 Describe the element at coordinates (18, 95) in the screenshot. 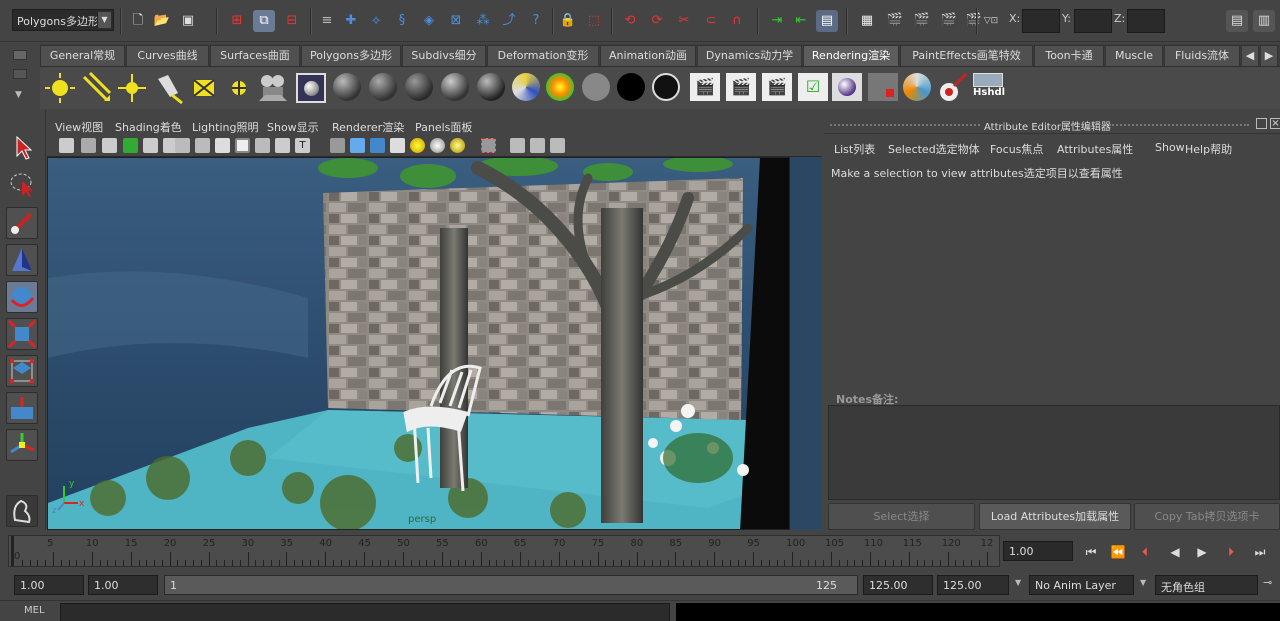

I see `shelf-collapse-icon: ▼` at that location.